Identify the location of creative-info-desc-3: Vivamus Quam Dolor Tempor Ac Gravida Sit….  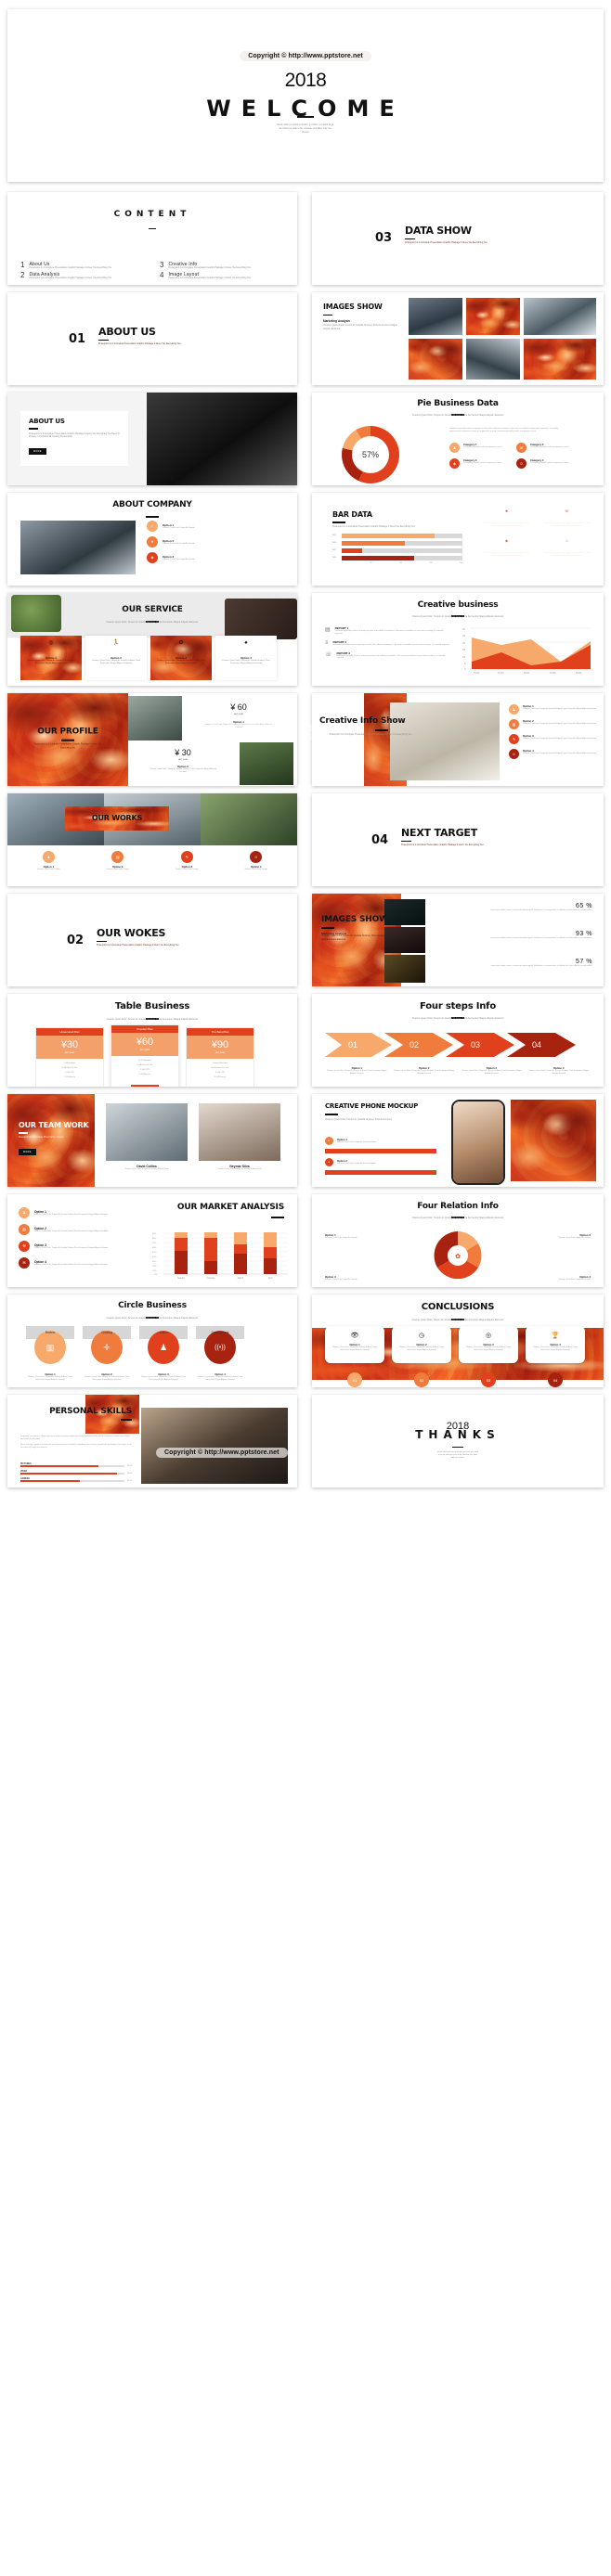
(559, 739).